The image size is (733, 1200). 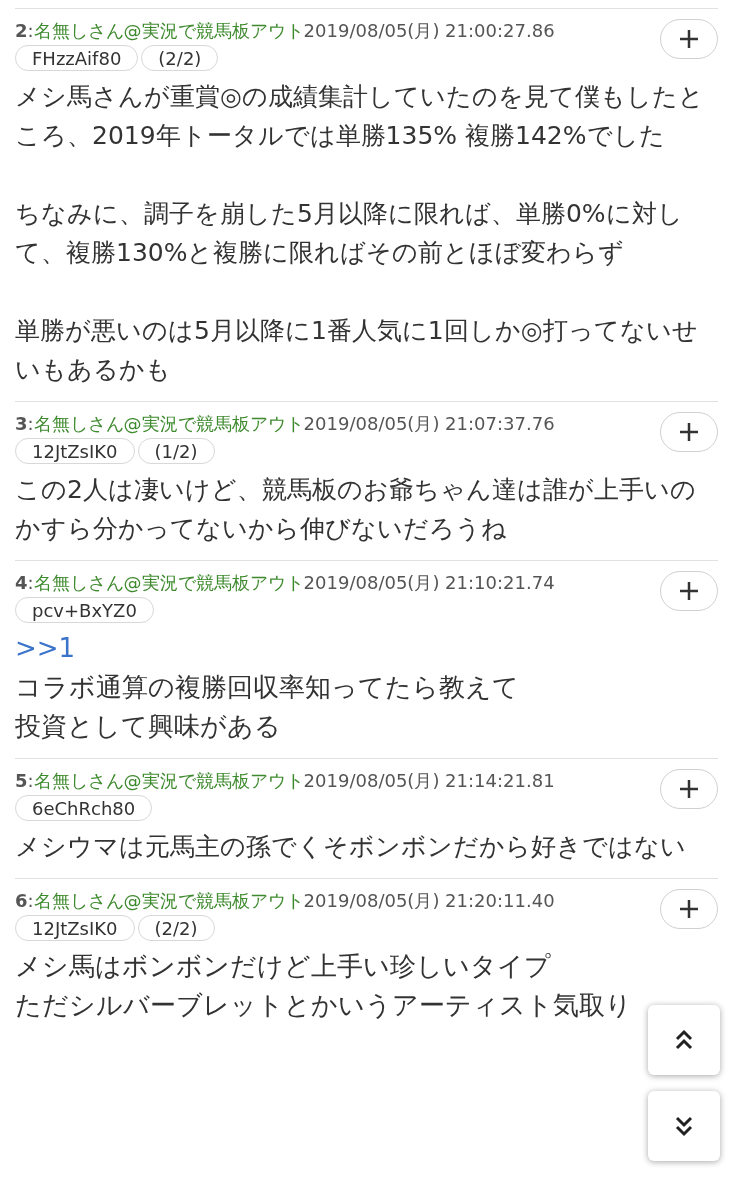 I want to click on post-text: ちなみに、調子を崩した5月以降に限れば、単勝0%に対して、複勝130%と複勝に限ればその前とほぼ変わらず, so click(x=349, y=233).